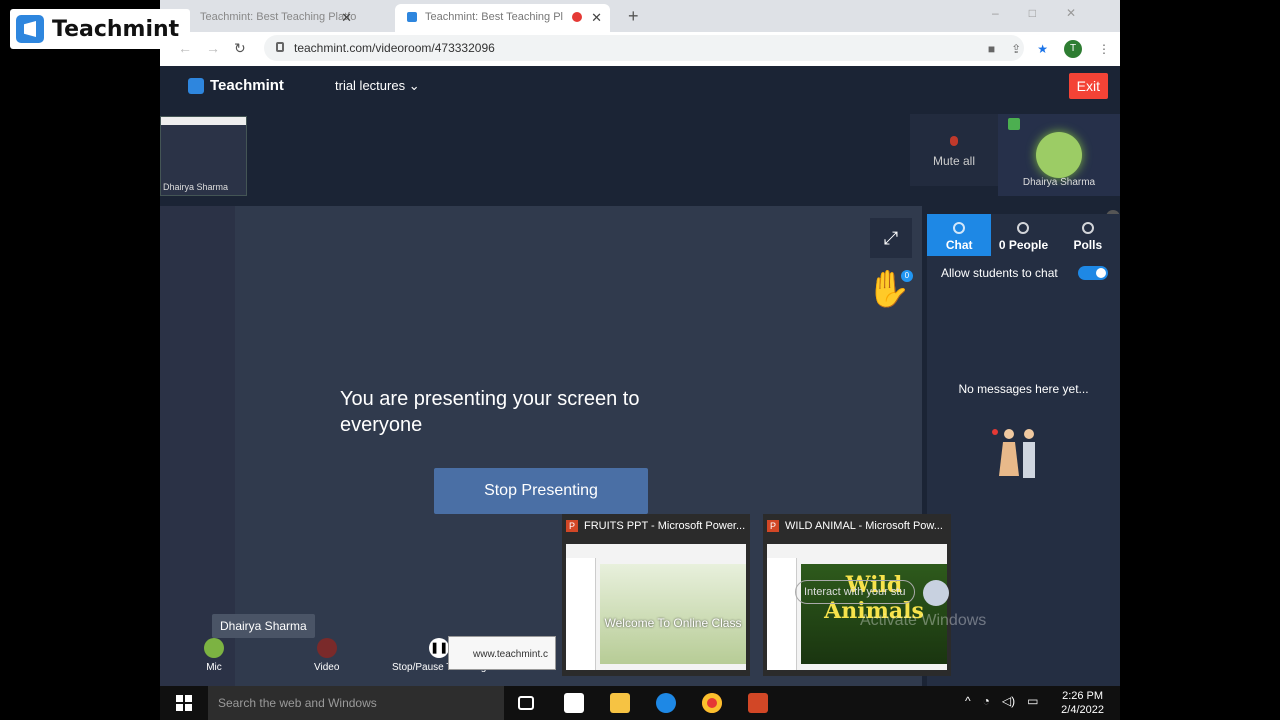  What do you see at coordinates (263, 626) in the screenshot?
I see `speaker-name-chip: Dhairya Sharma` at bounding box center [263, 626].